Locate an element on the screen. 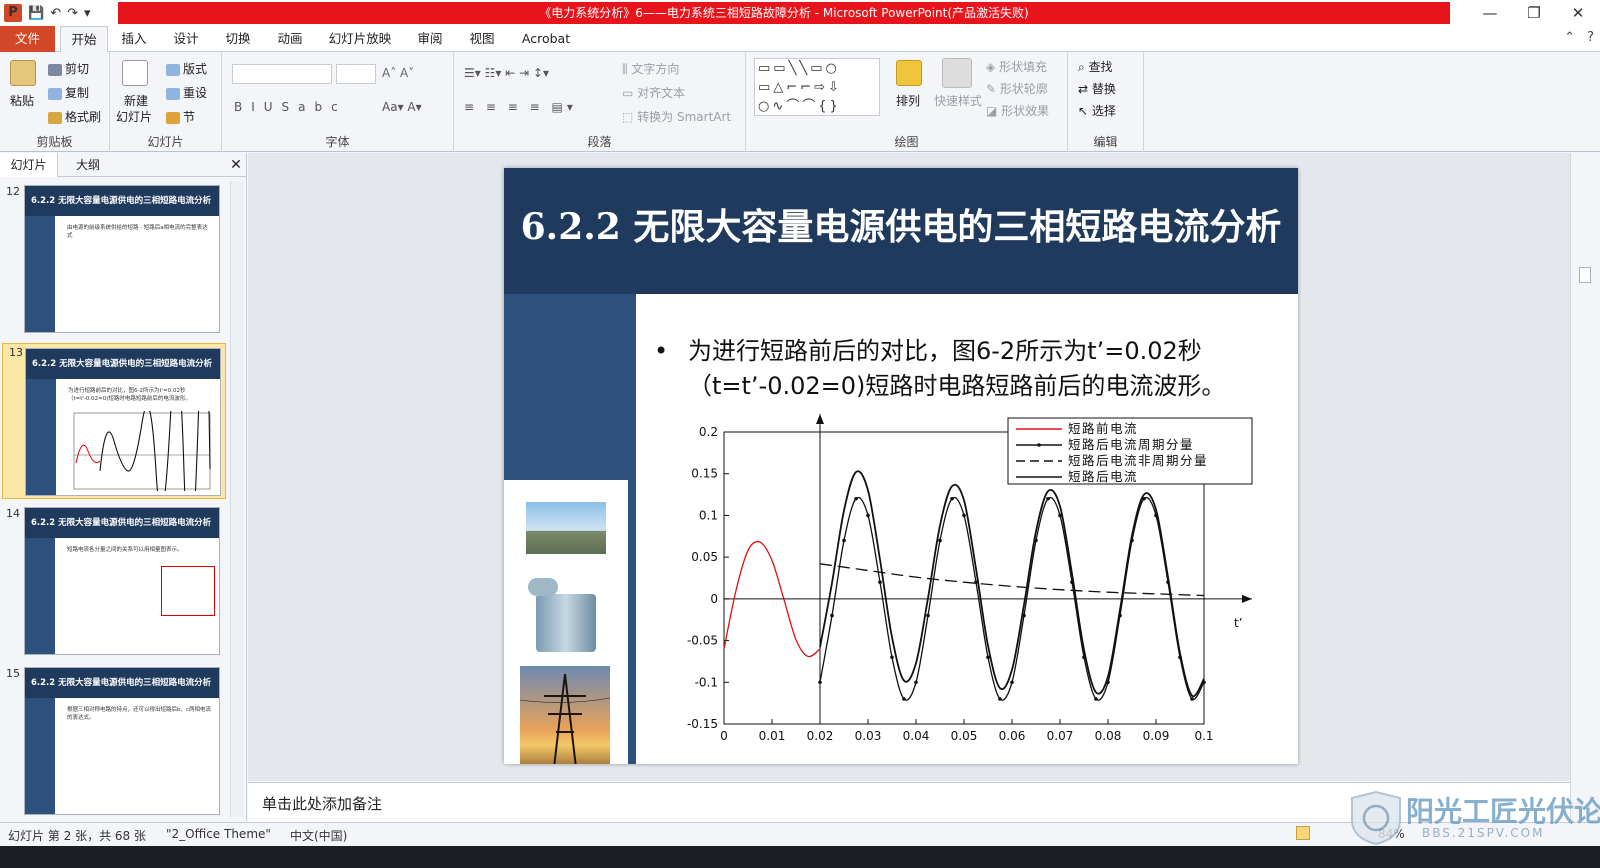 This screenshot has height=868, width=1600. x-tick-label: 0.06 is located at coordinates (1012, 736).